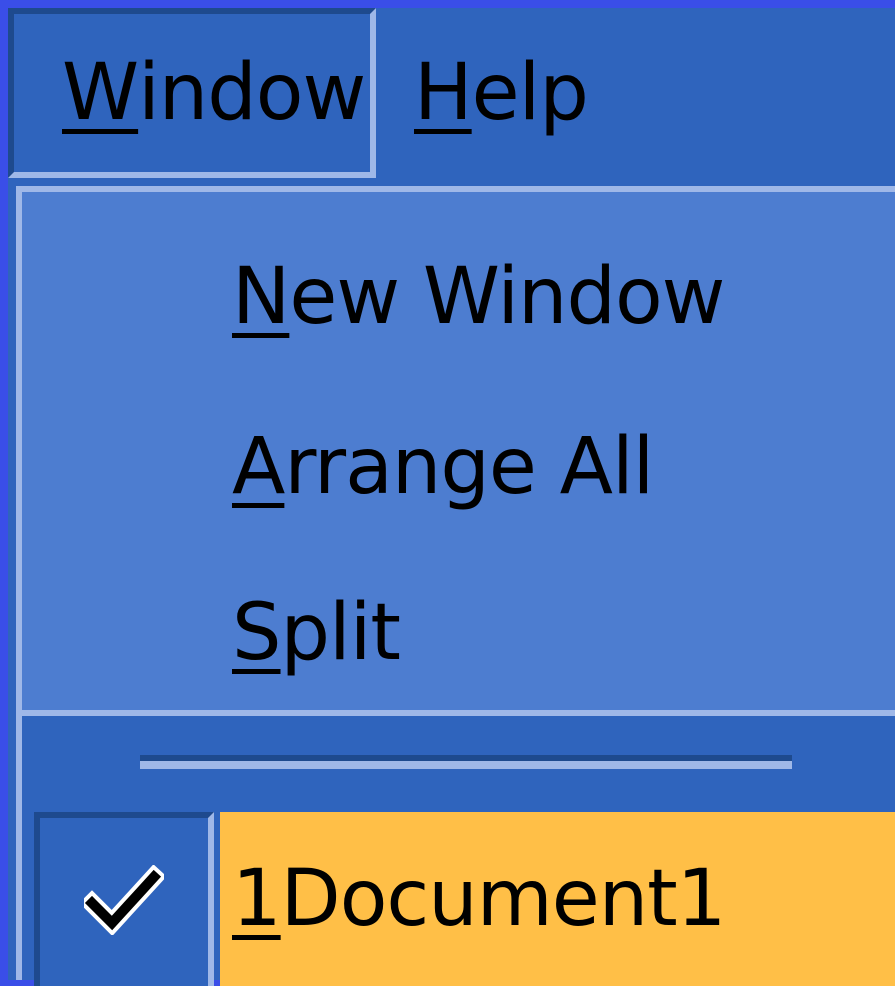 The image size is (895, 986). What do you see at coordinates (507, 297) in the screenshot?
I see `menu-item-new-window-label: ew Window` at bounding box center [507, 297].